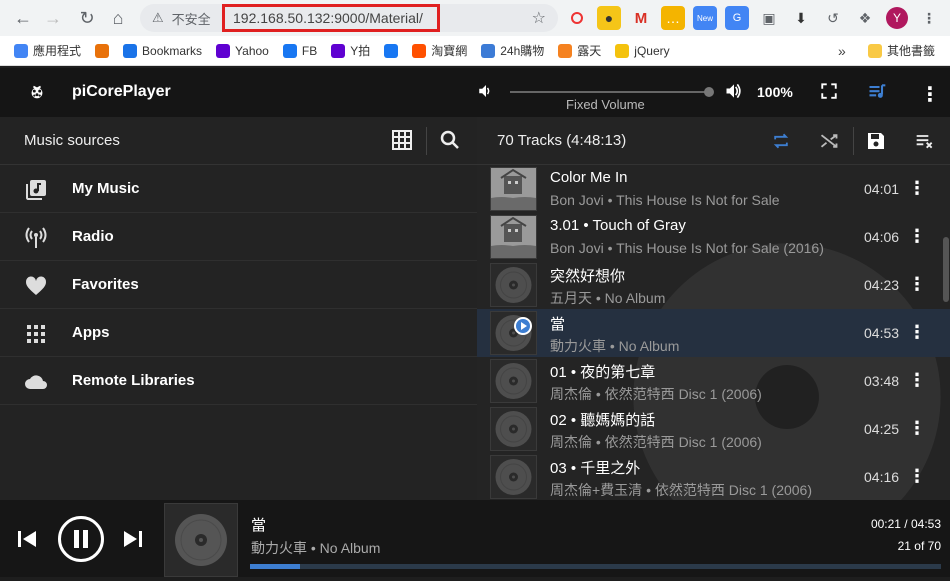 The width and height of the screenshot is (950, 581). I want to click on save-icon, so click(876, 141).